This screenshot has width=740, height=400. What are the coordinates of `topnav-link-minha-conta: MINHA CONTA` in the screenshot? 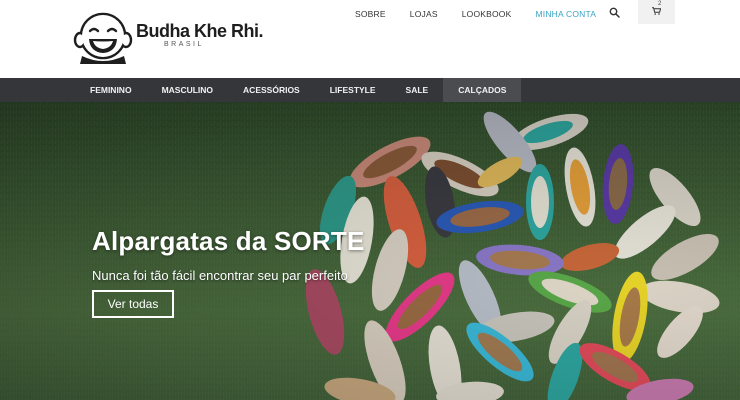 It's located at (566, 14).